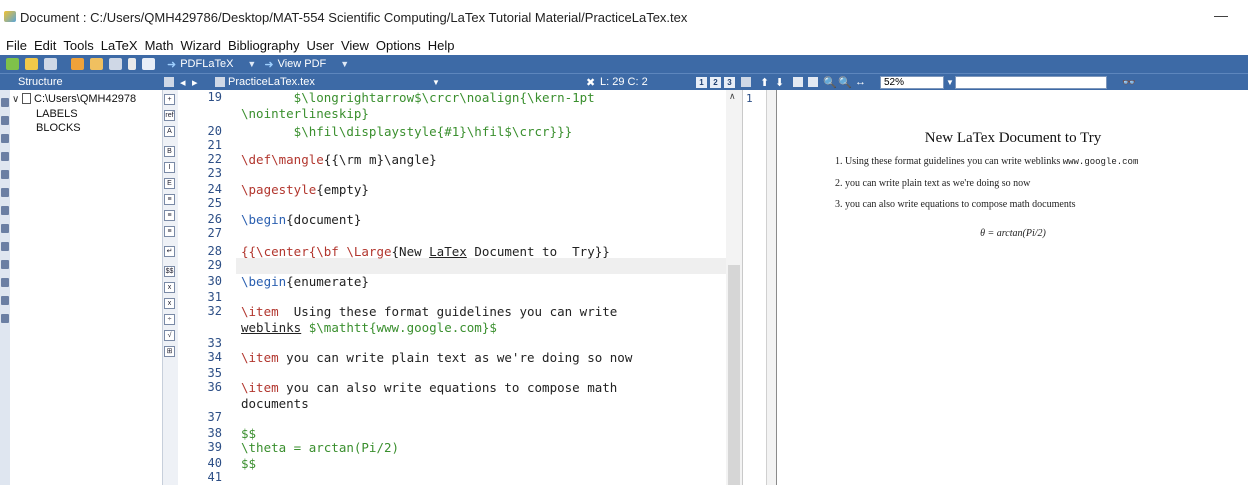 The image size is (1248, 485). I want to click on zoom-level-input: 52%, so click(912, 82).